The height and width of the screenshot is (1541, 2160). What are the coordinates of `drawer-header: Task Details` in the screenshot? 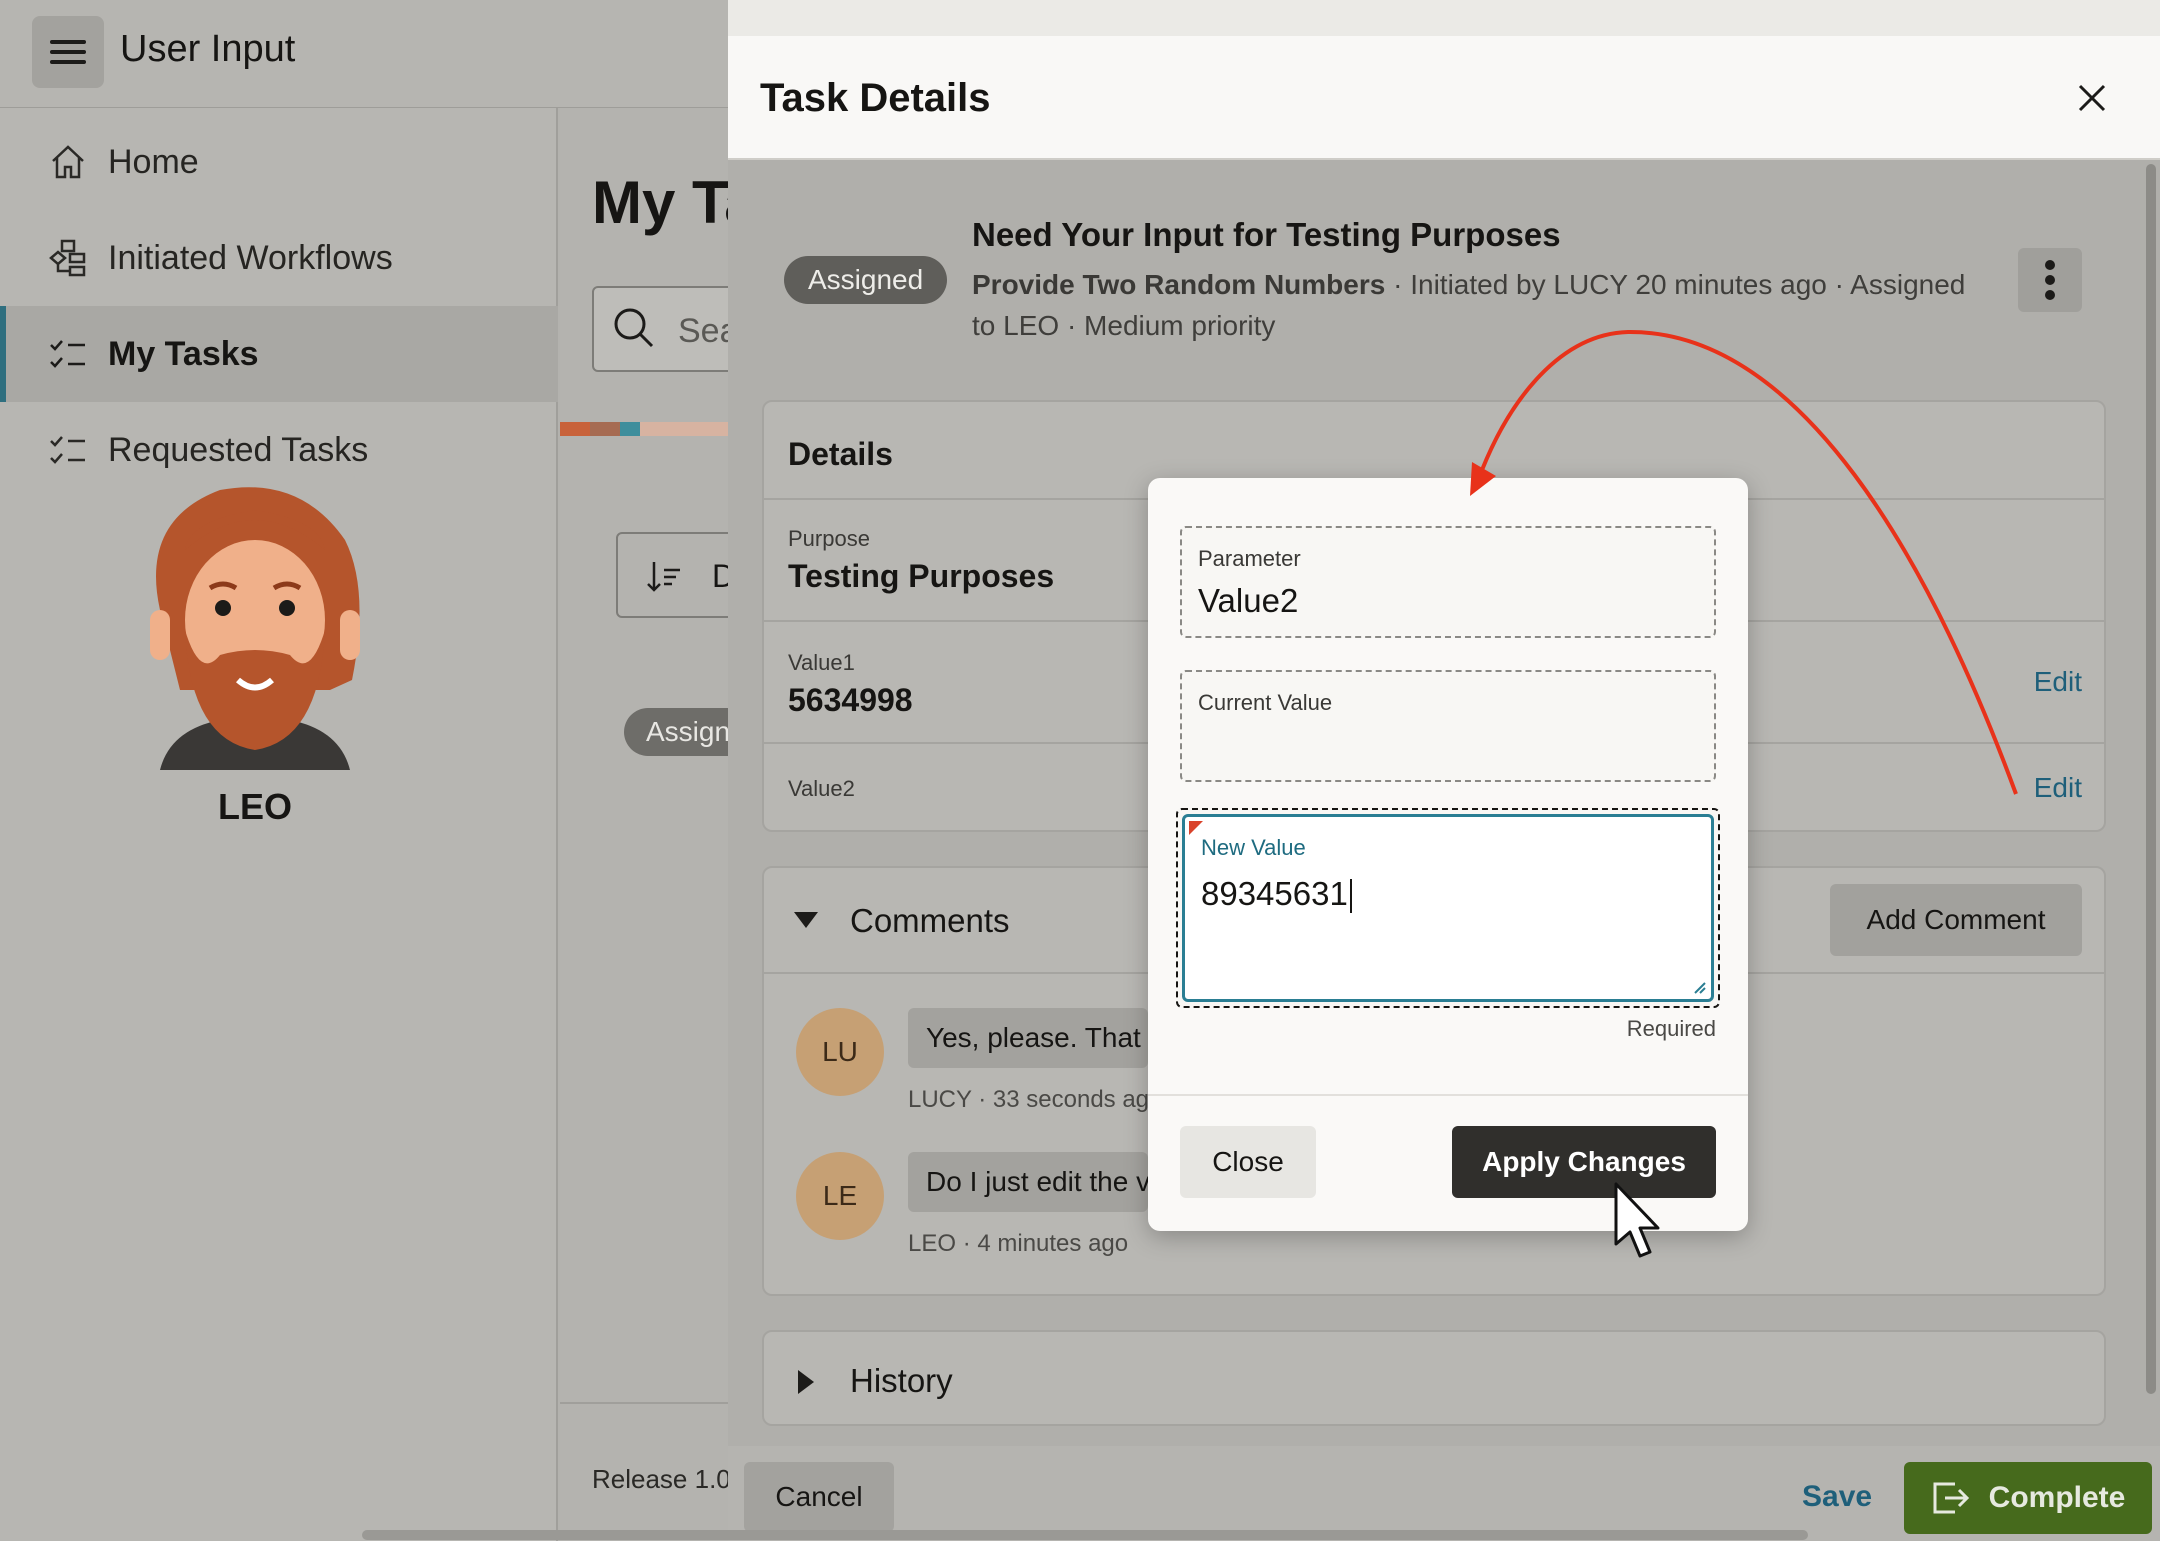 It's located at (1444, 98).